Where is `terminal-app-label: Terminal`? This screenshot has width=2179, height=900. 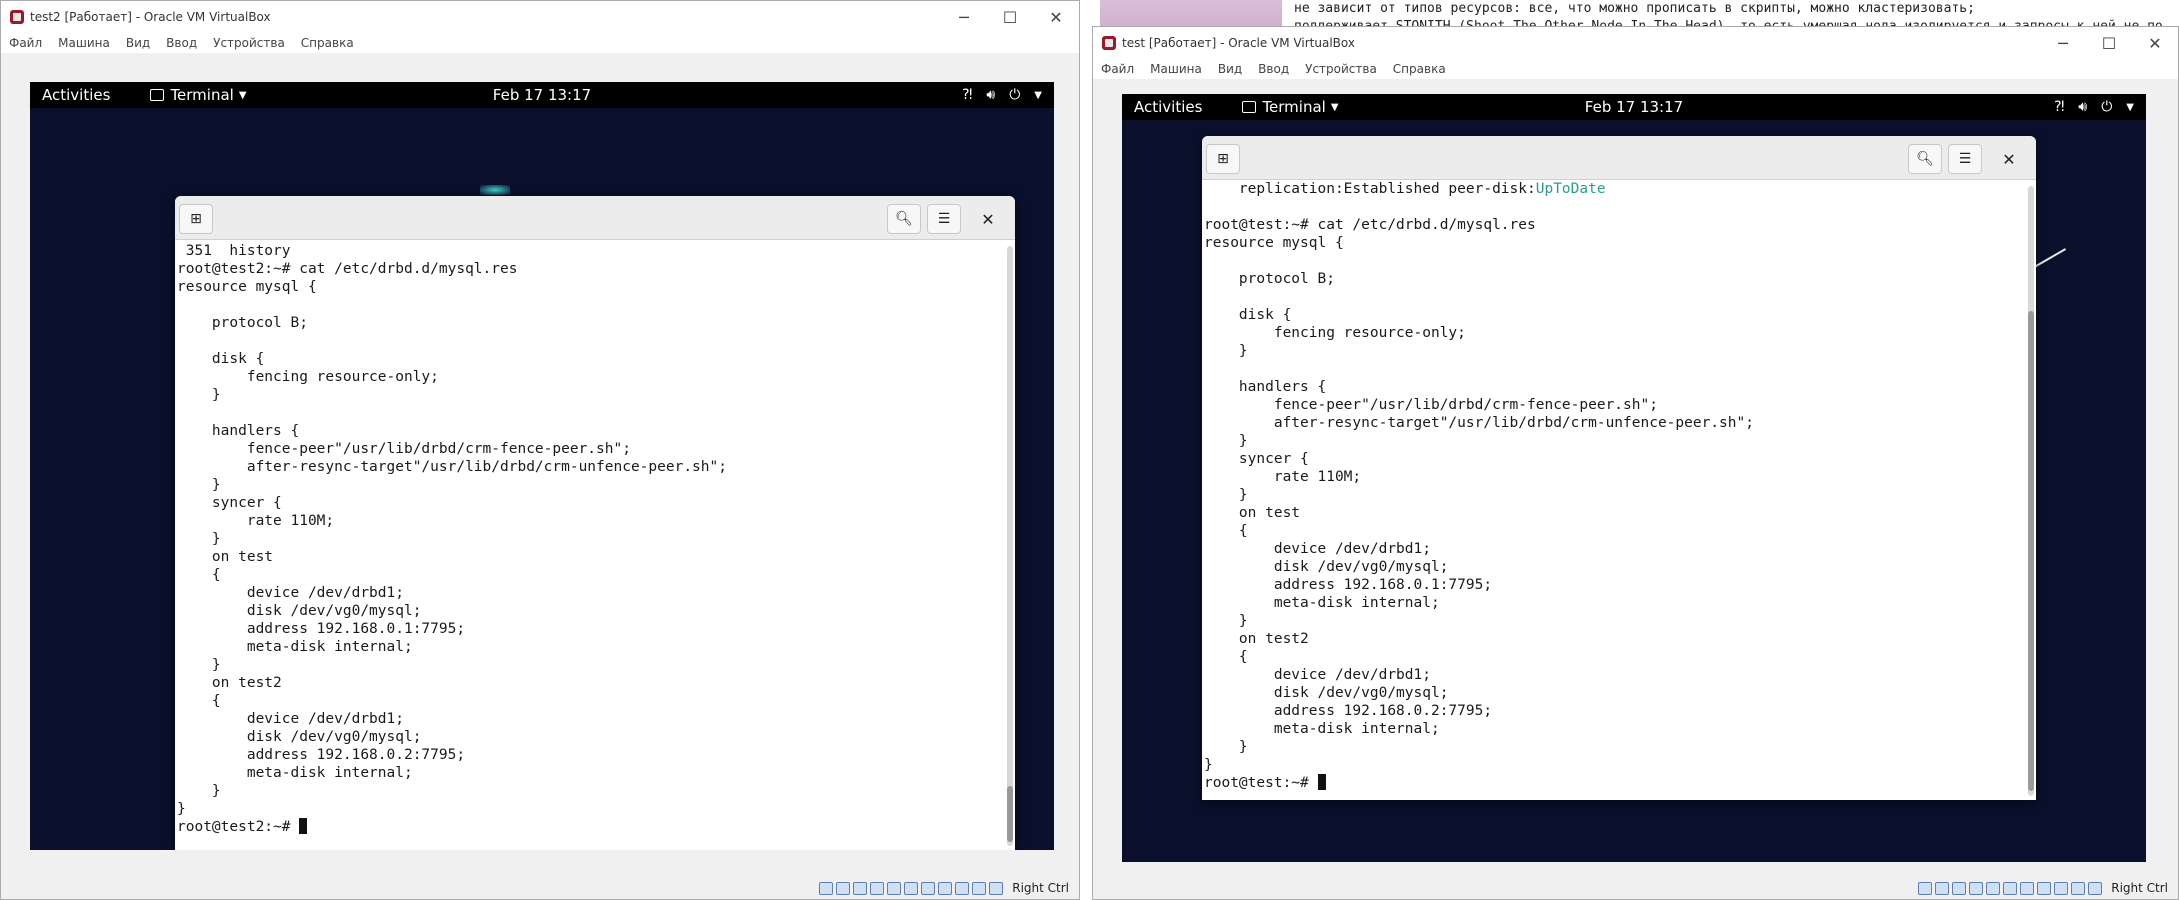 terminal-app-label: Terminal is located at coordinates (1294, 107).